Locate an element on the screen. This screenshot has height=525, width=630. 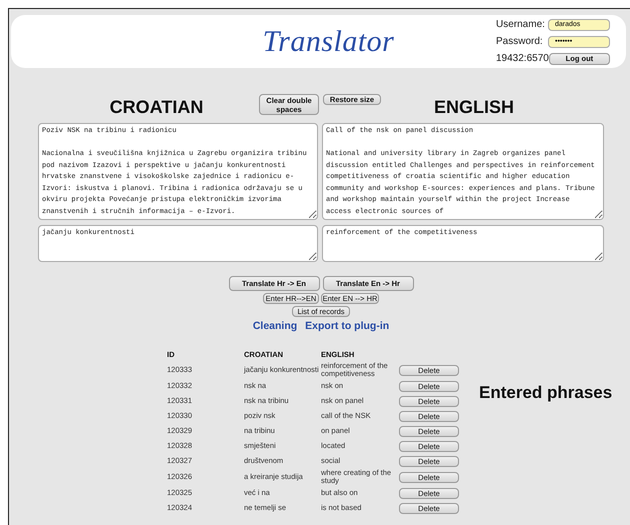
username-label: Username: is located at coordinates (520, 24).